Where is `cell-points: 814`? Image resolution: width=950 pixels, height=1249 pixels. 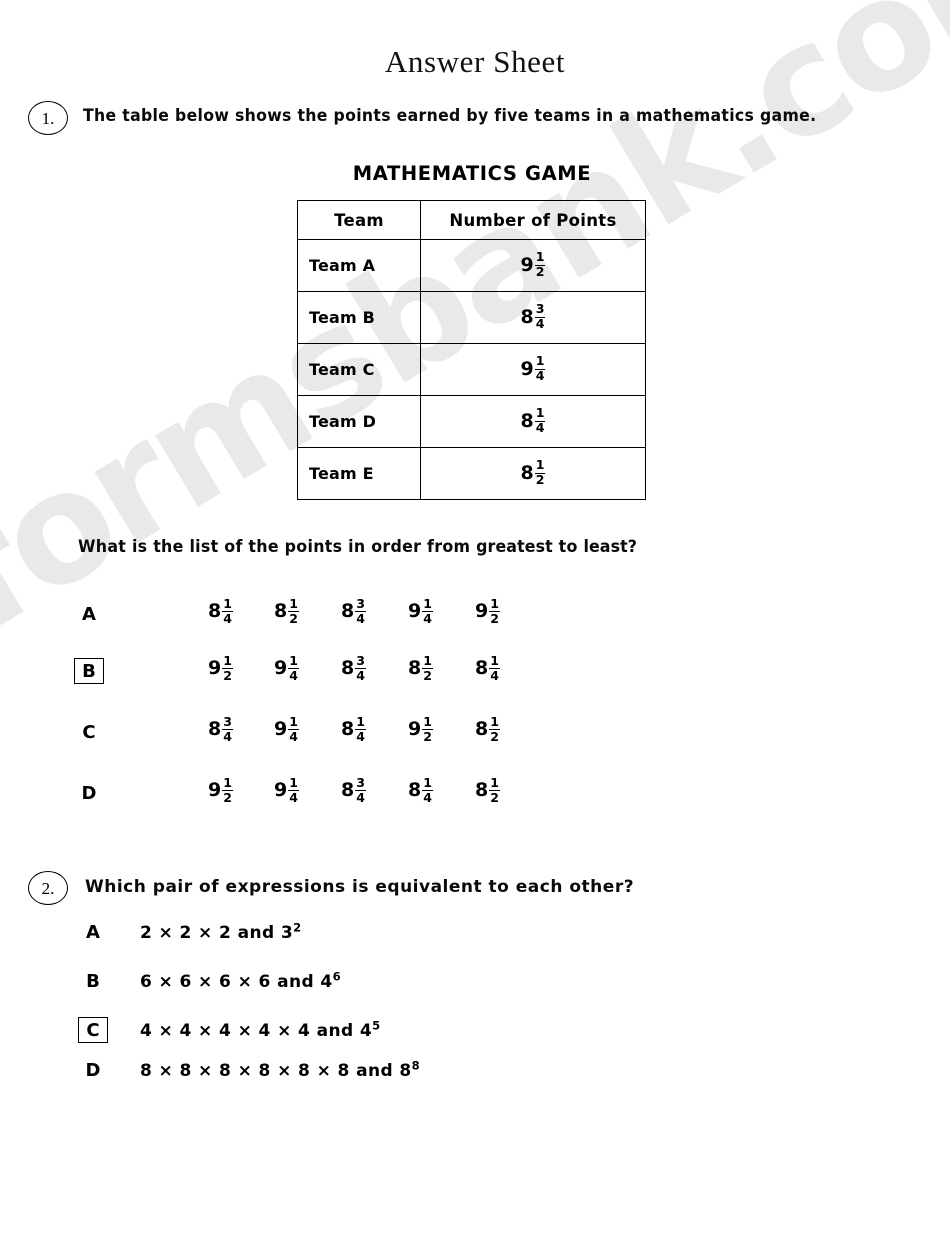
cell-points: 814 is located at coordinates (533, 421).